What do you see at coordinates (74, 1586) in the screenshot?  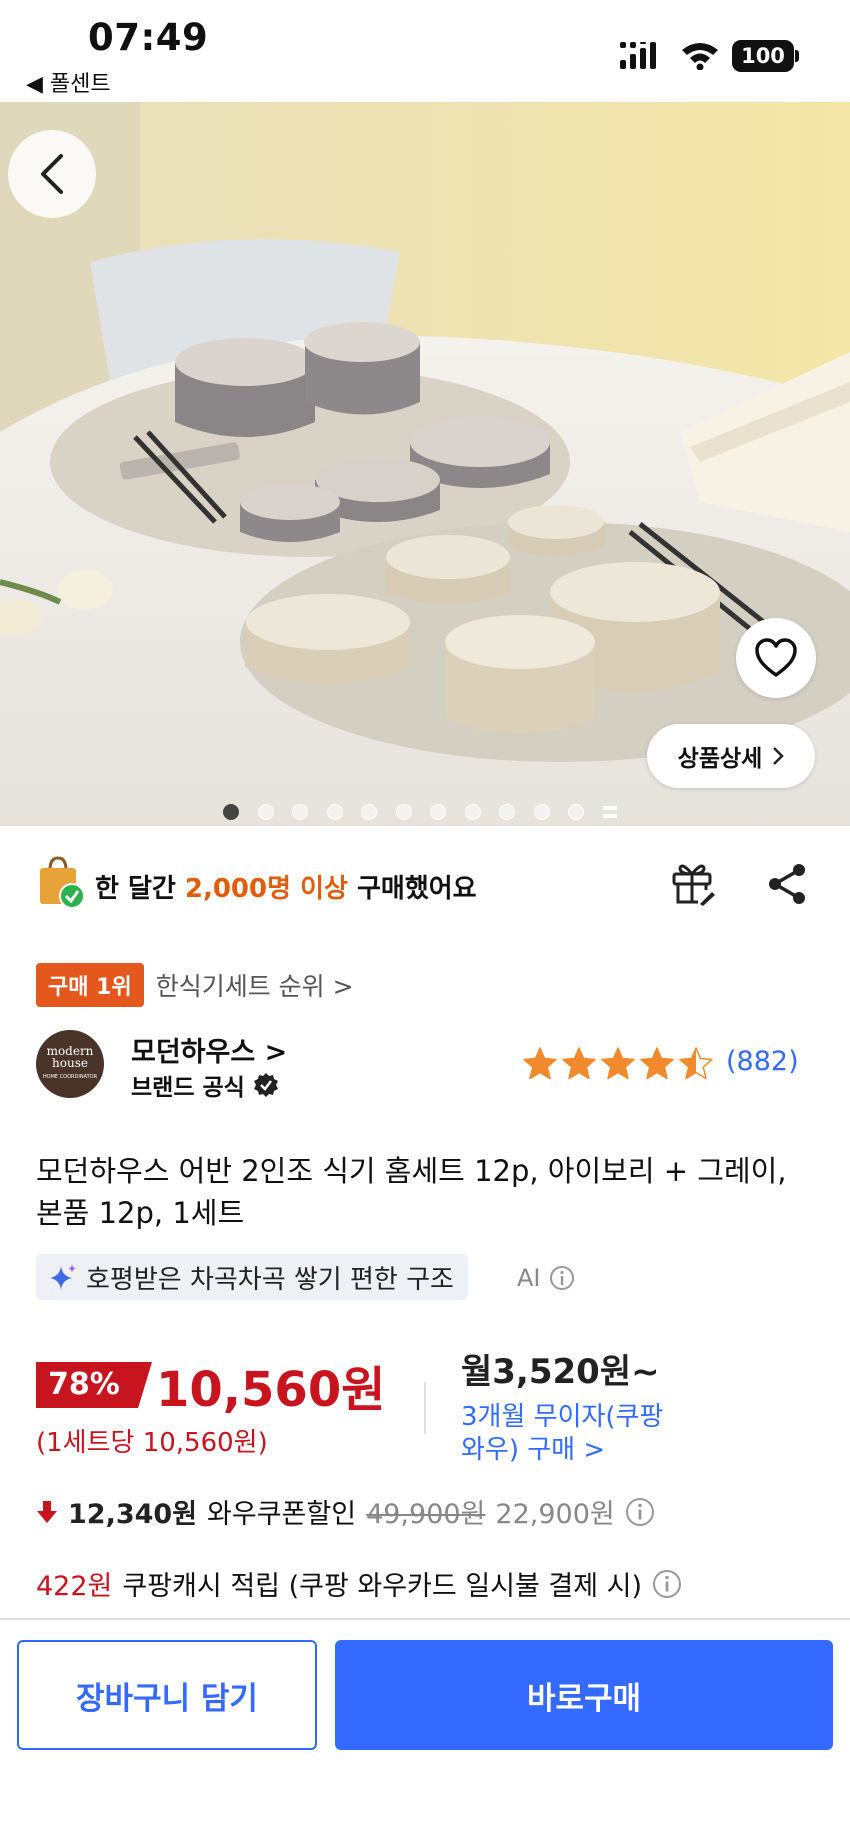 I see `cash-amount: 422원` at bounding box center [74, 1586].